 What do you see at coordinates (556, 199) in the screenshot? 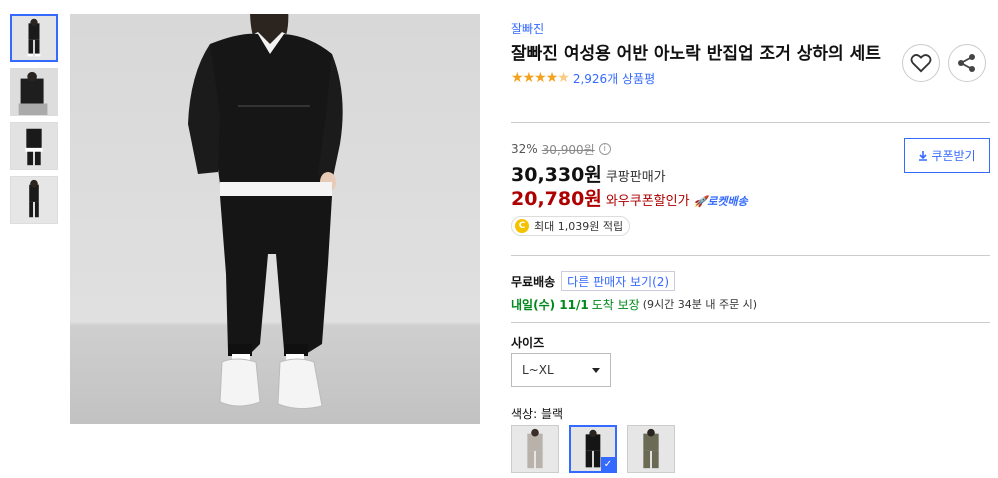
I see `wow-price: 20,780원` at bounding box center [556, 199].